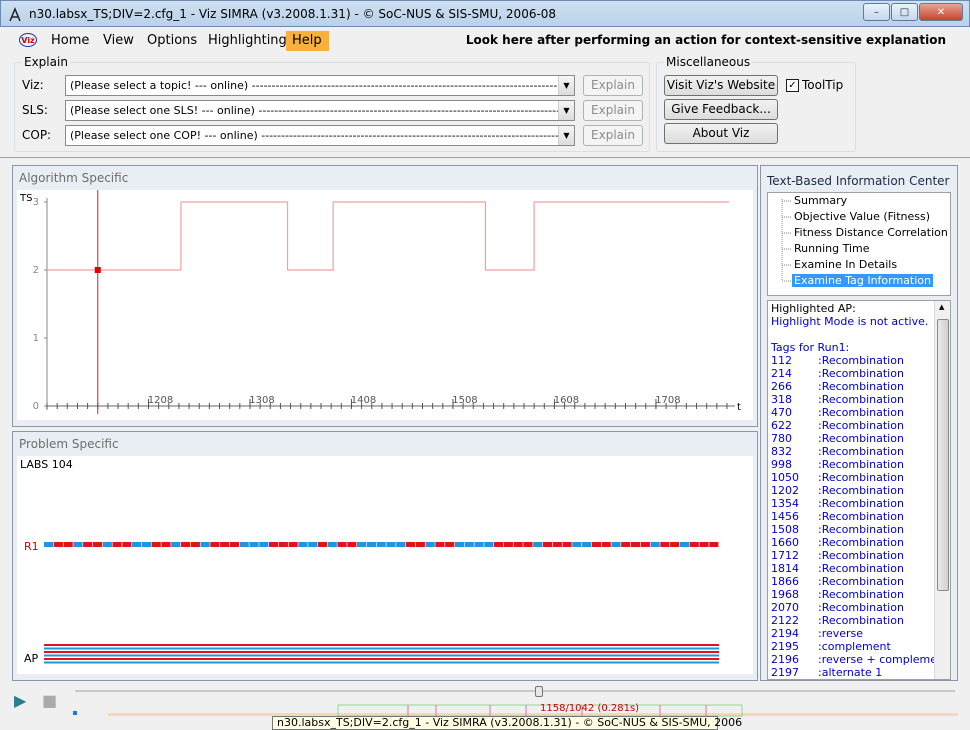 Image resolution: width=970 pixels, height=730 pixels. Describe the element at coordinates (904, 12) in the screenshot. I see `maximize-button: □` at that location.